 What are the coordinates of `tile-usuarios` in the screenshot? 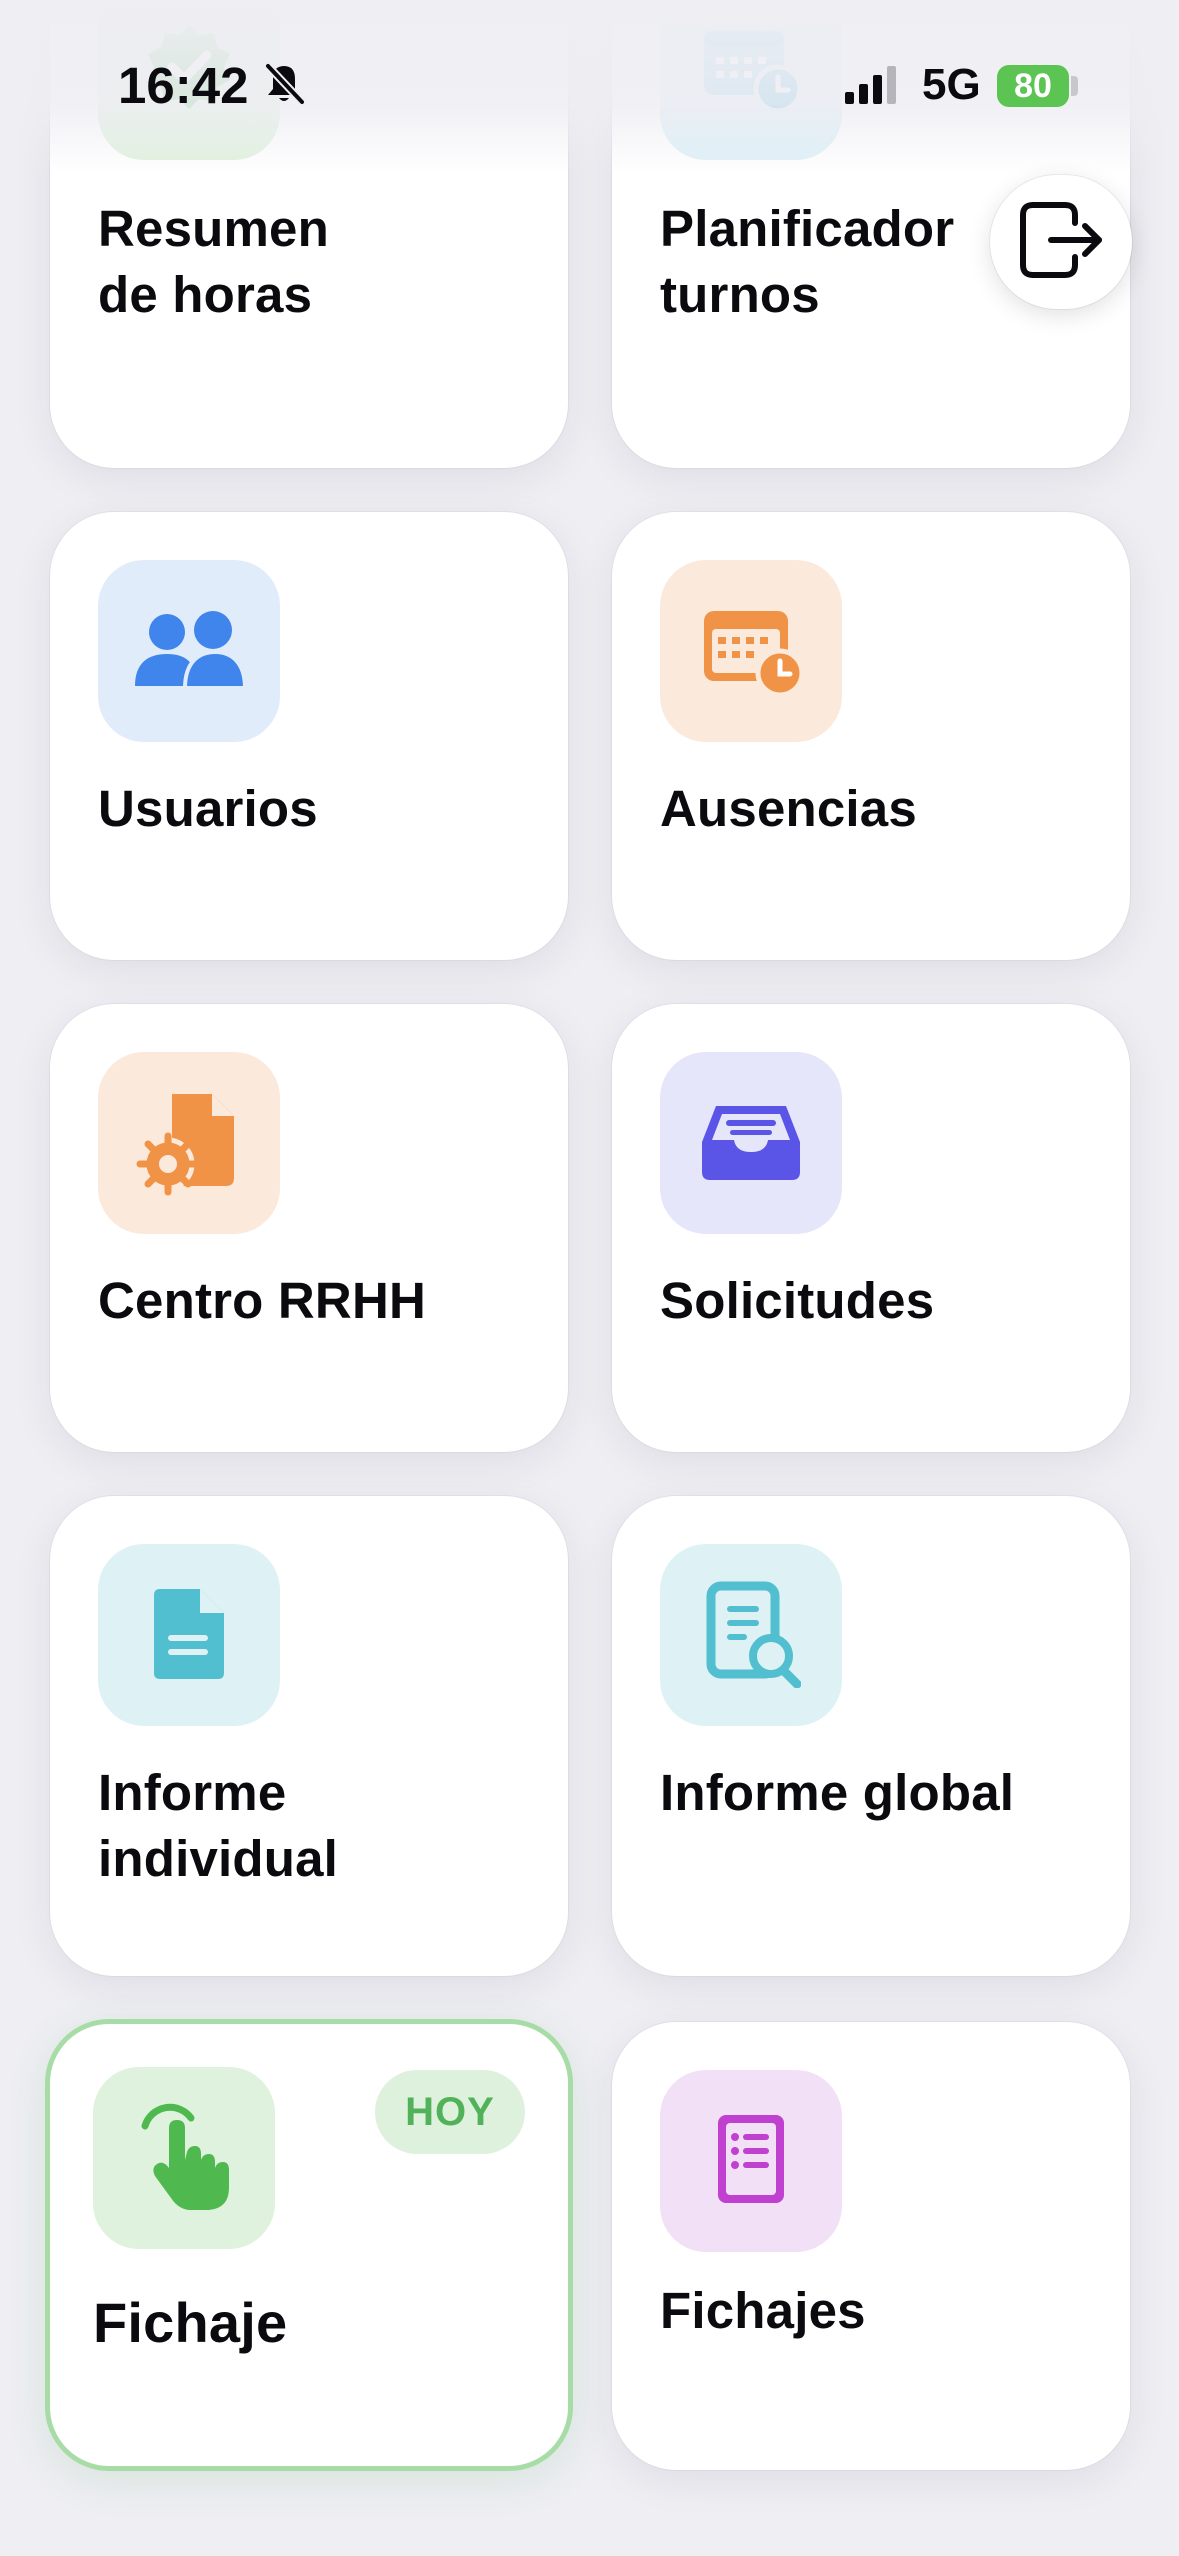 It's located at (189, 651).